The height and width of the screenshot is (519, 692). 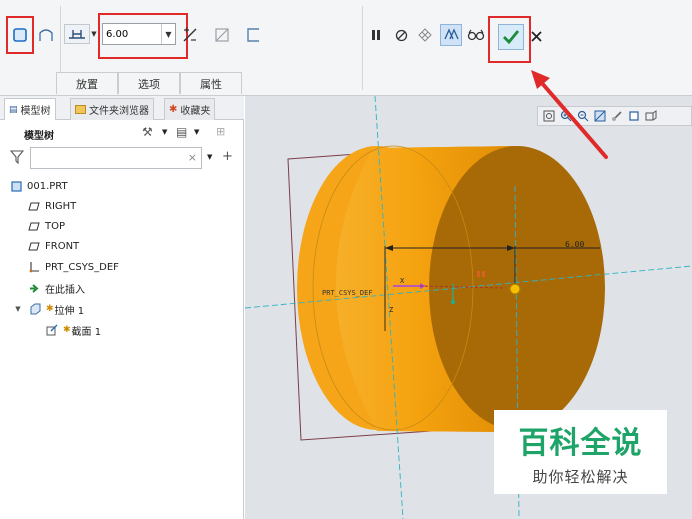 I want to click on watermark-subtitle: 助你轻松解决, so click(x=580, y=476).